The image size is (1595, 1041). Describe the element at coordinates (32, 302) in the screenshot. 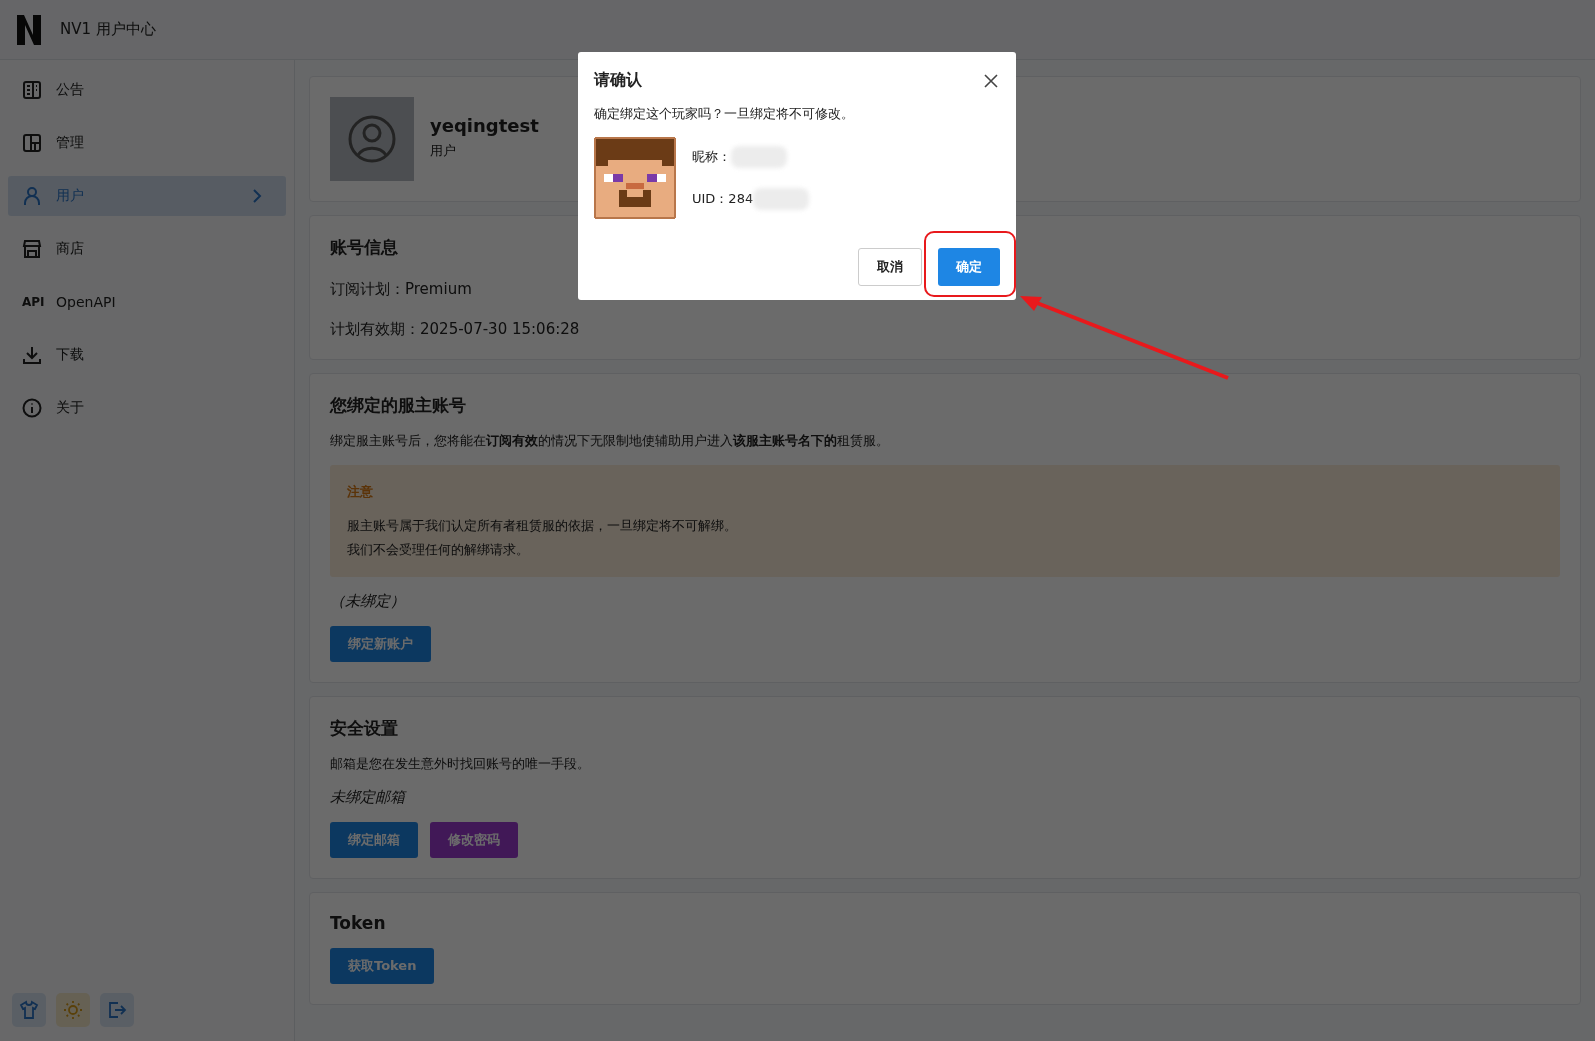

I see `api-icon: API` at that location.